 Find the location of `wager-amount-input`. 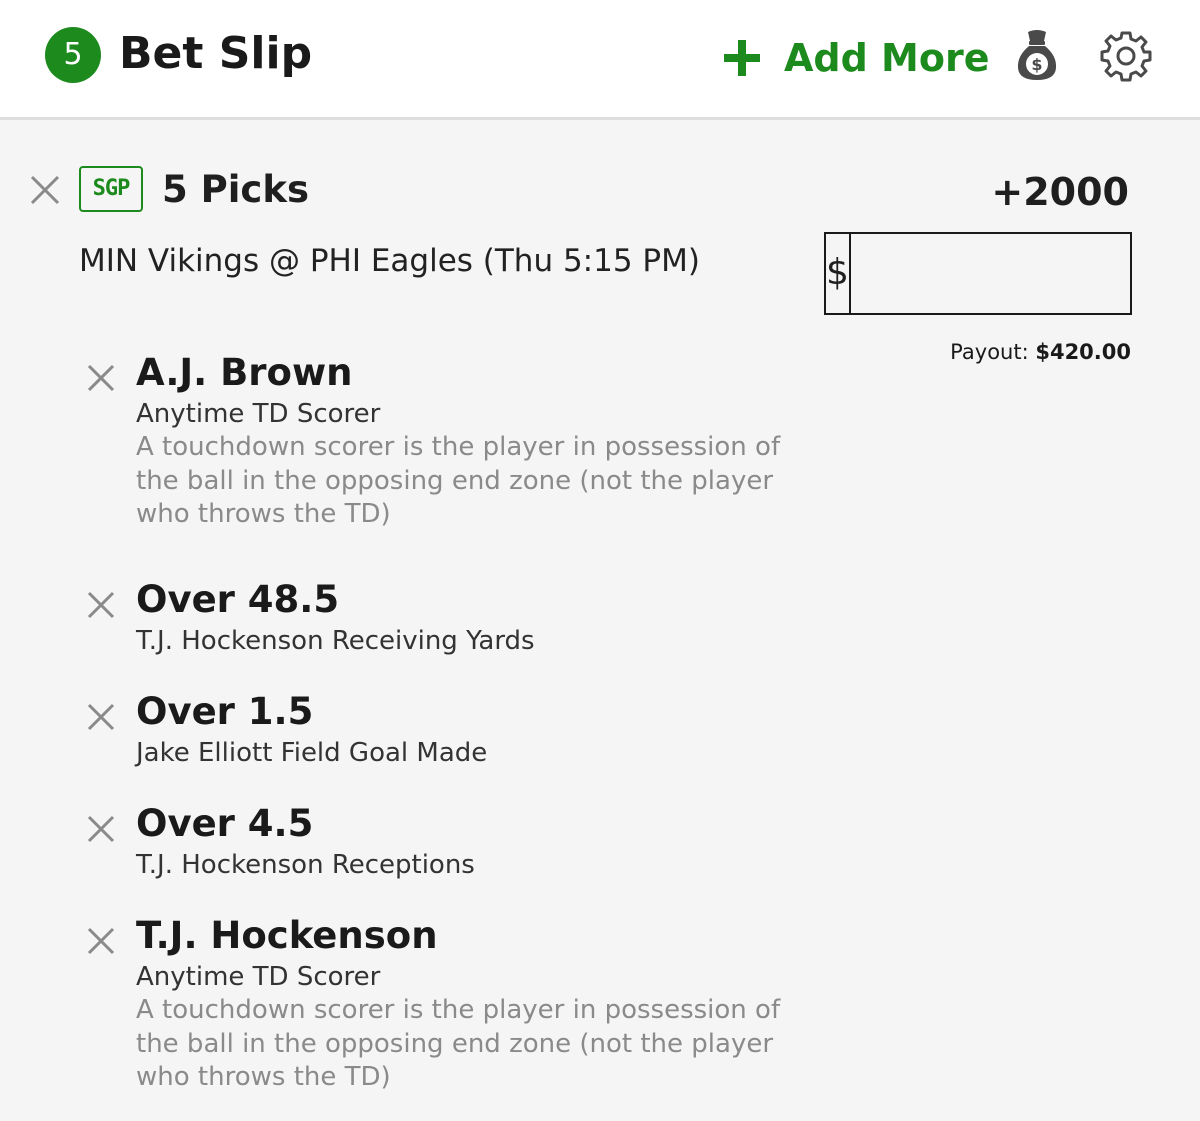

wager-amount-input is located at coordinates (1025, 273).